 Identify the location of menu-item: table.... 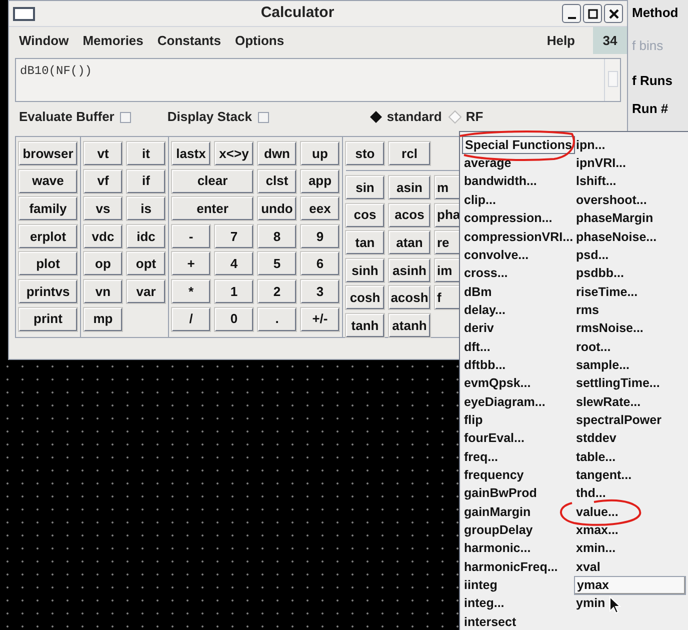
(631, 457).